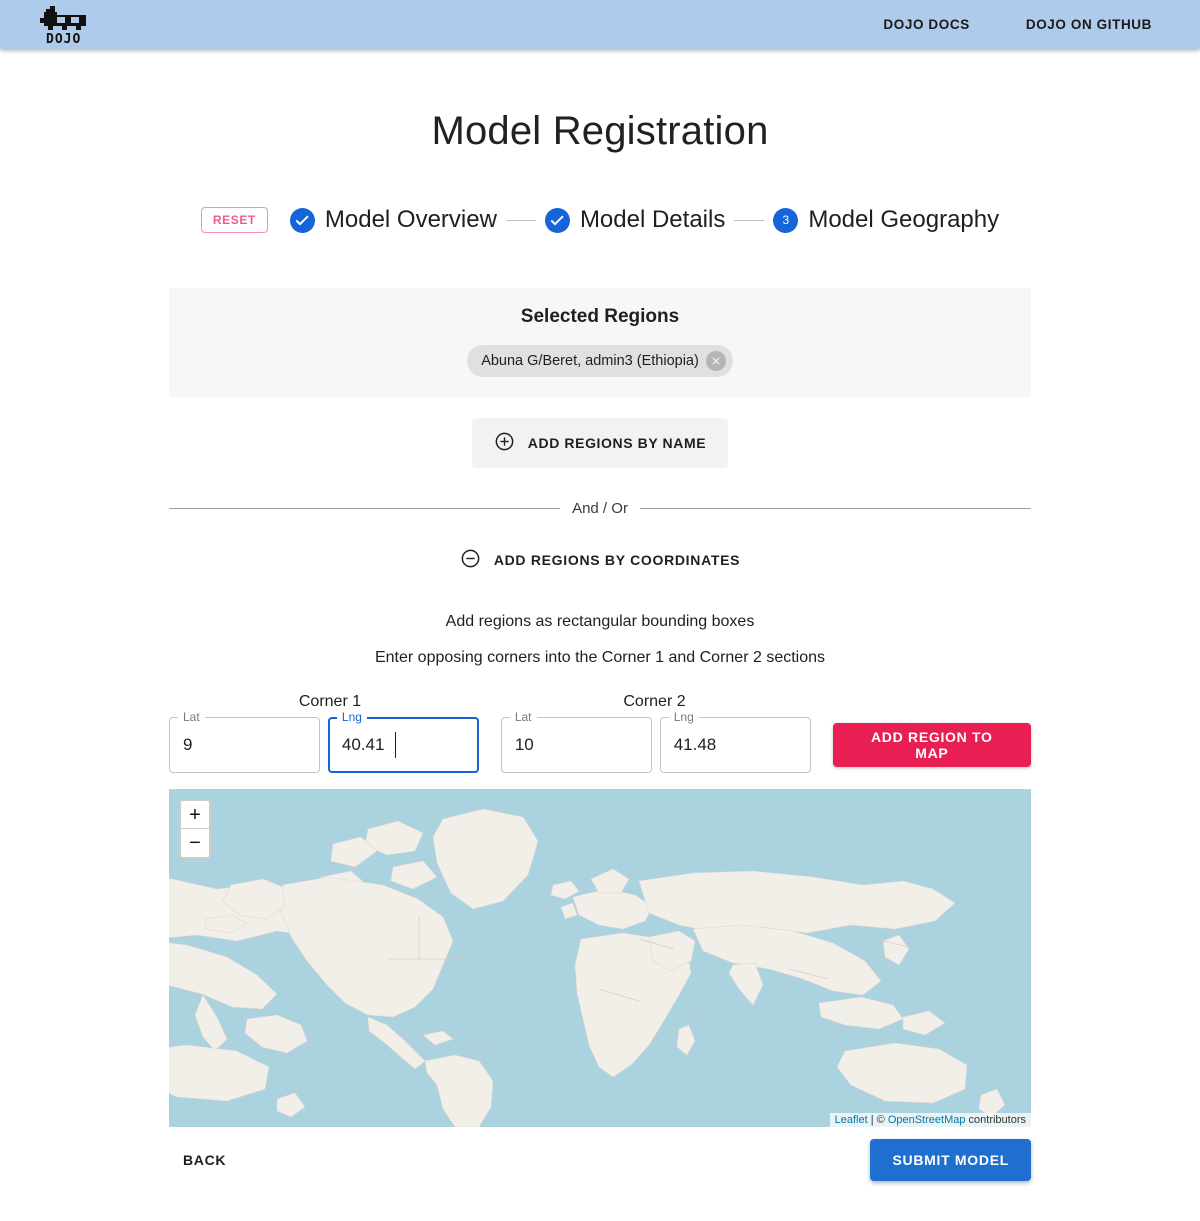 The height and width of the screenshot is (1221, 1200). I want to click on plus-circle-icon, so click(504, 443).